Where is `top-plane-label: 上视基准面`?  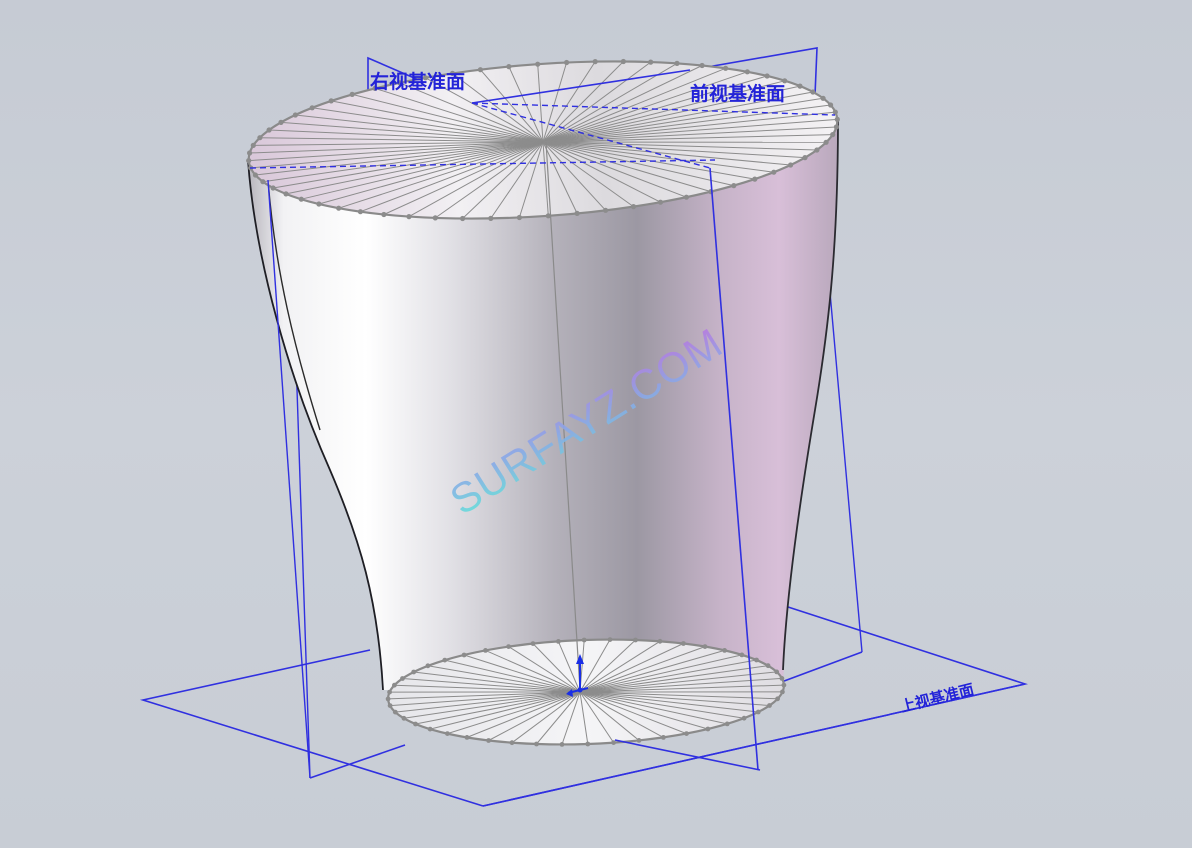
top-plane-label: 上视基准面 is located at coordinates (937, 698).